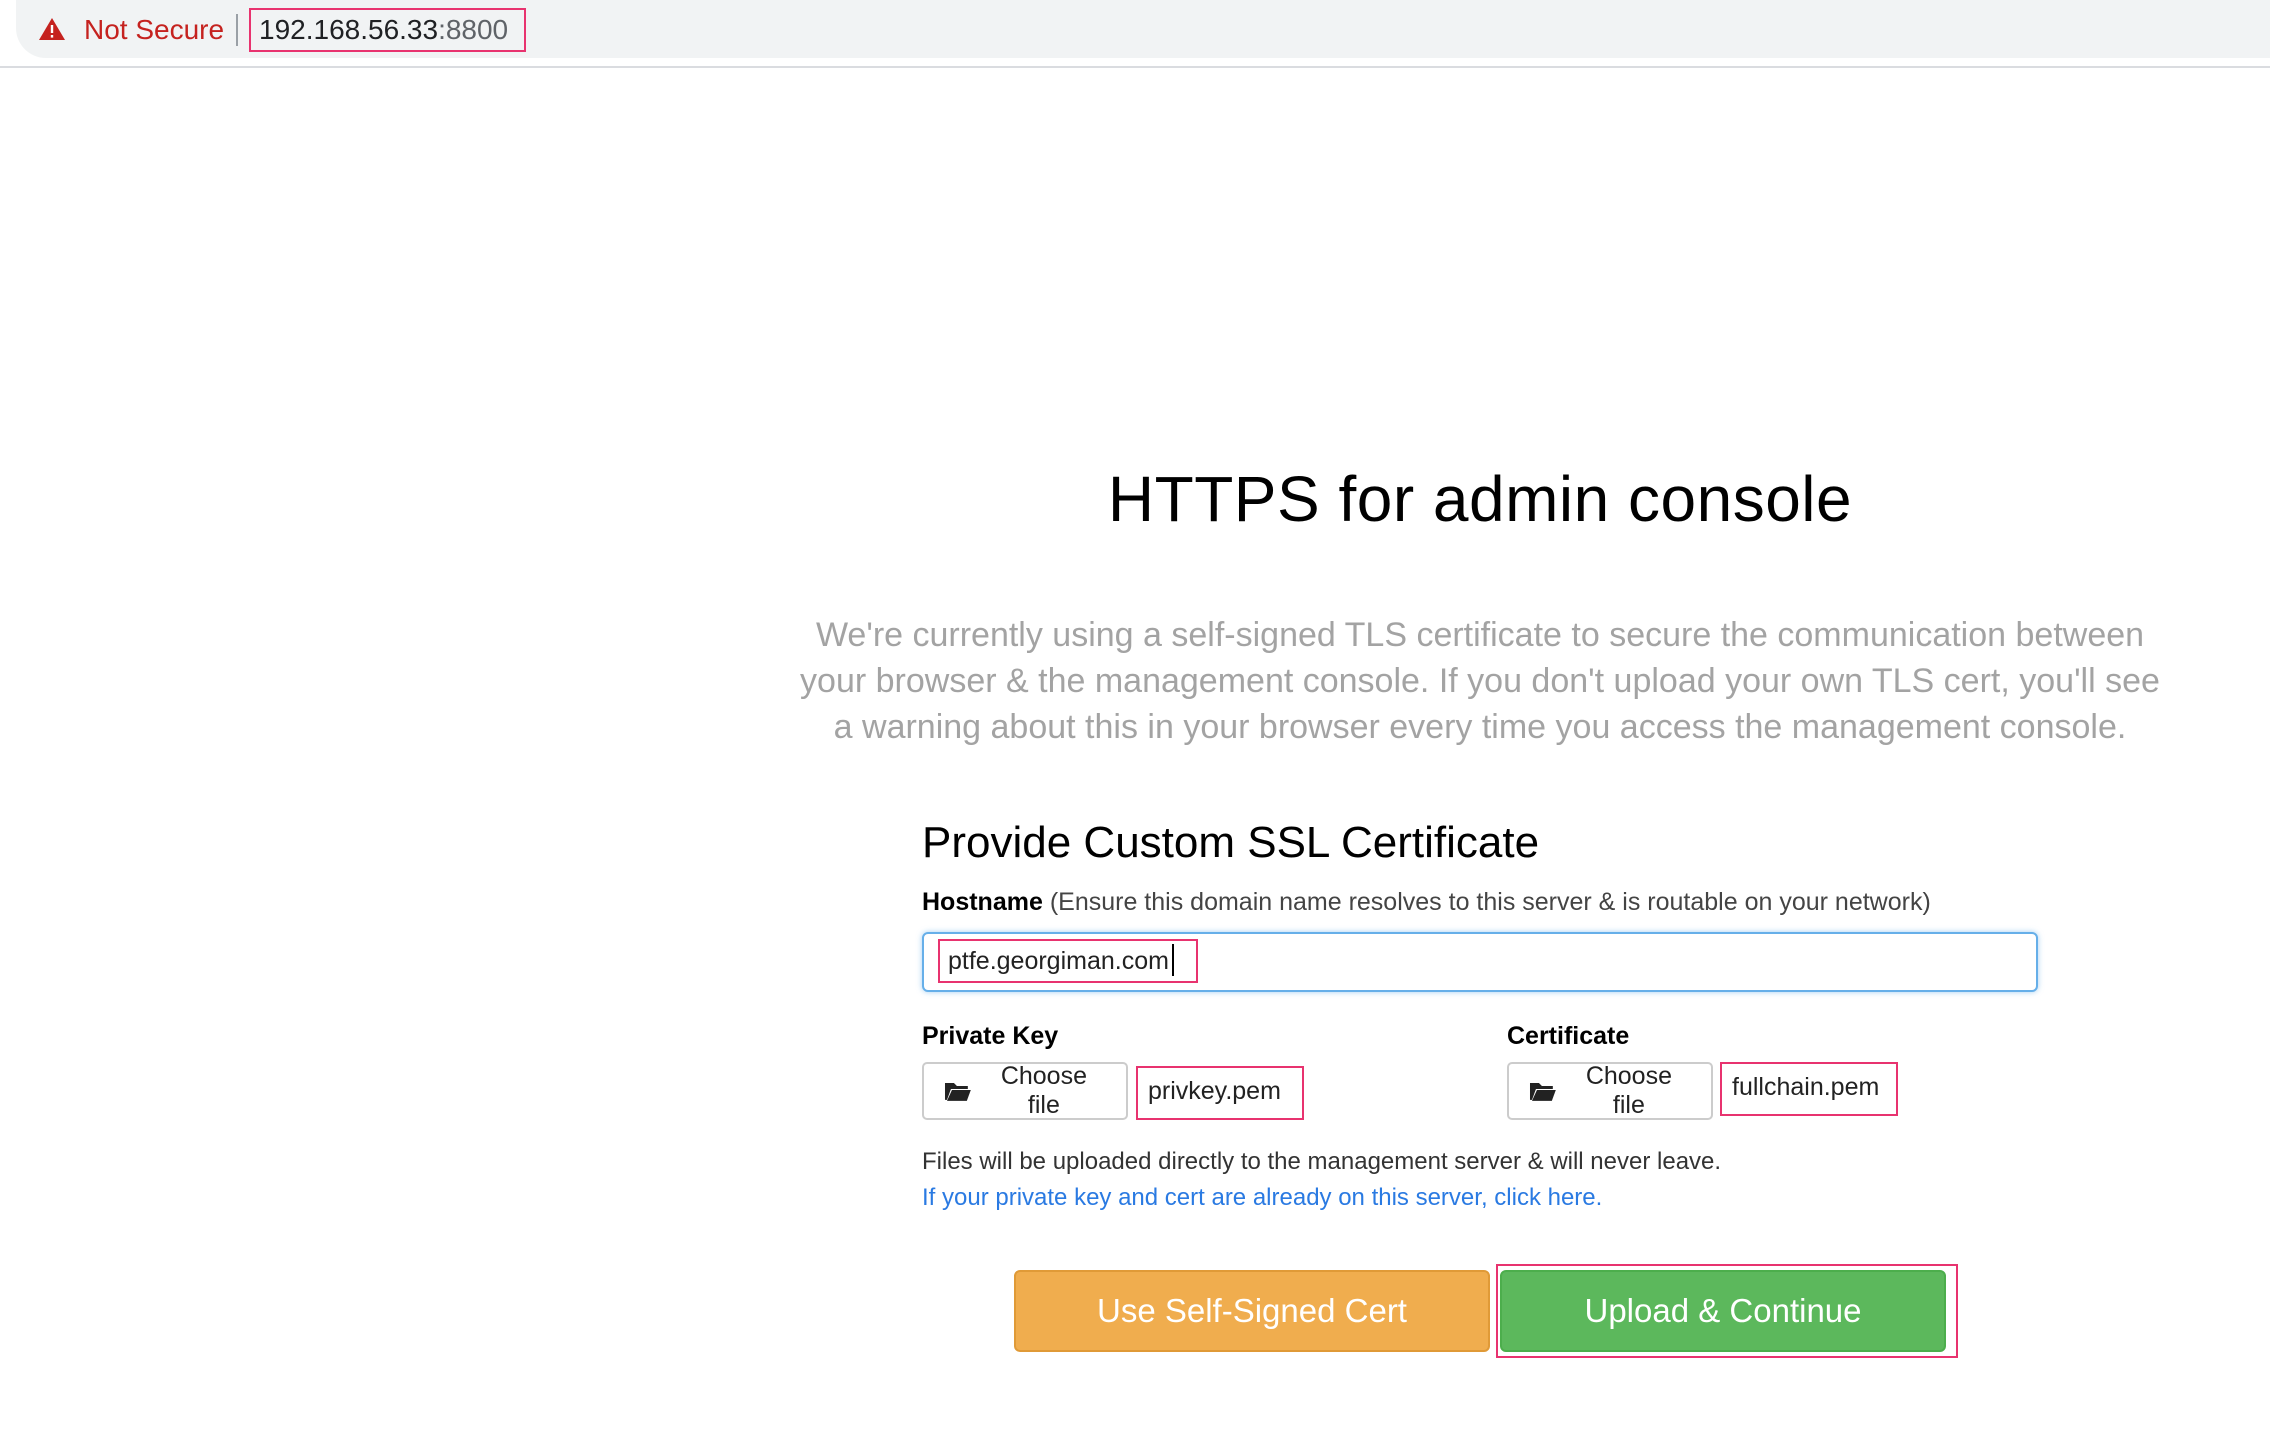 The image size is (2270, 1438). Describe the element at coordinates (1068, 961) in the screenshot. I see `hostname-input` at that location.